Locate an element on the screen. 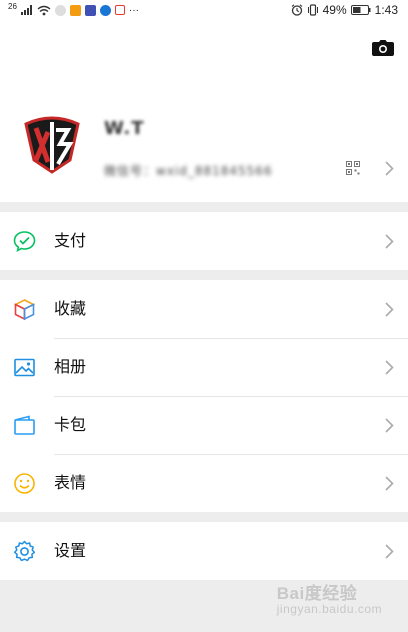  watermark: Bai度经验 jingyan.baidu.com is located at coordinates (329, 597).